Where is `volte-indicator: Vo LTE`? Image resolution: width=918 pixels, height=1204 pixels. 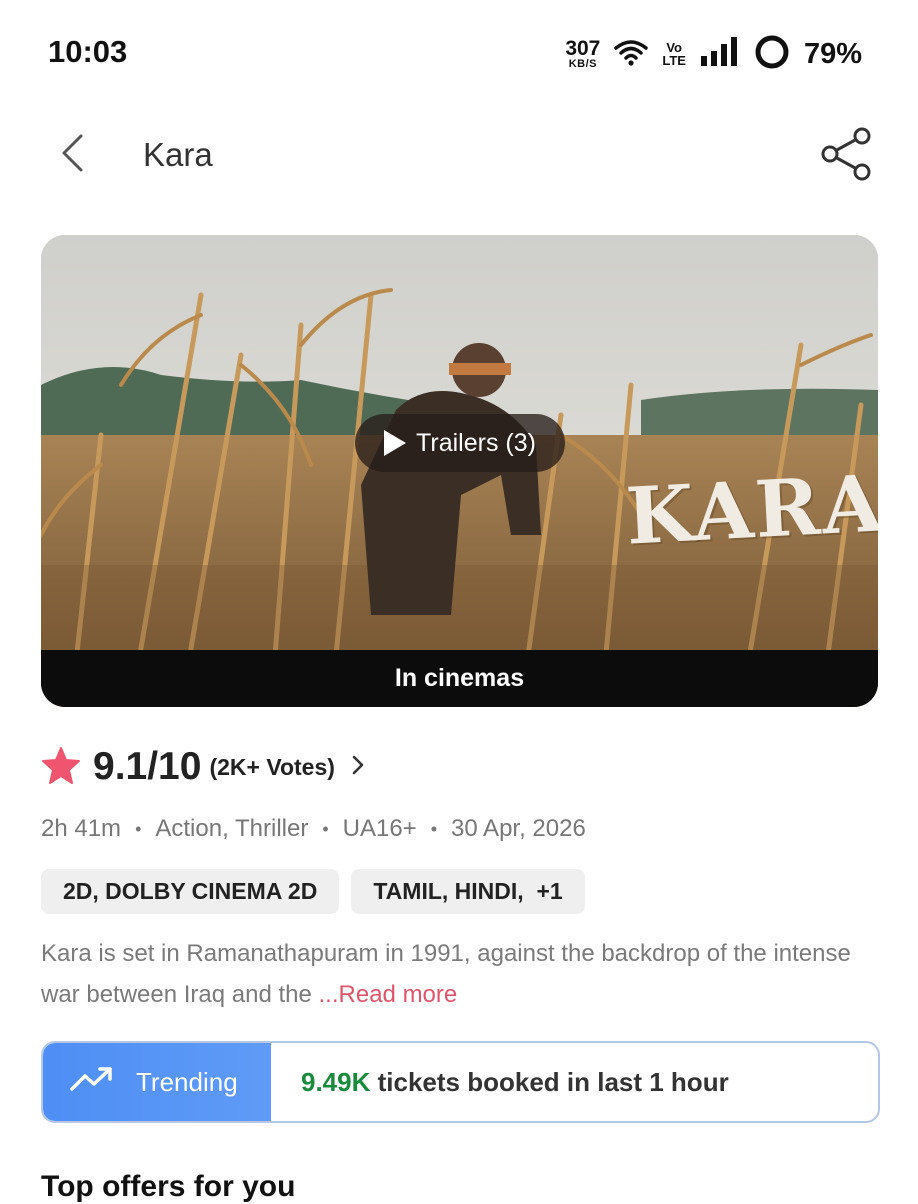 volte-indicator: Vo LTE is located at coordinates (674, 54).